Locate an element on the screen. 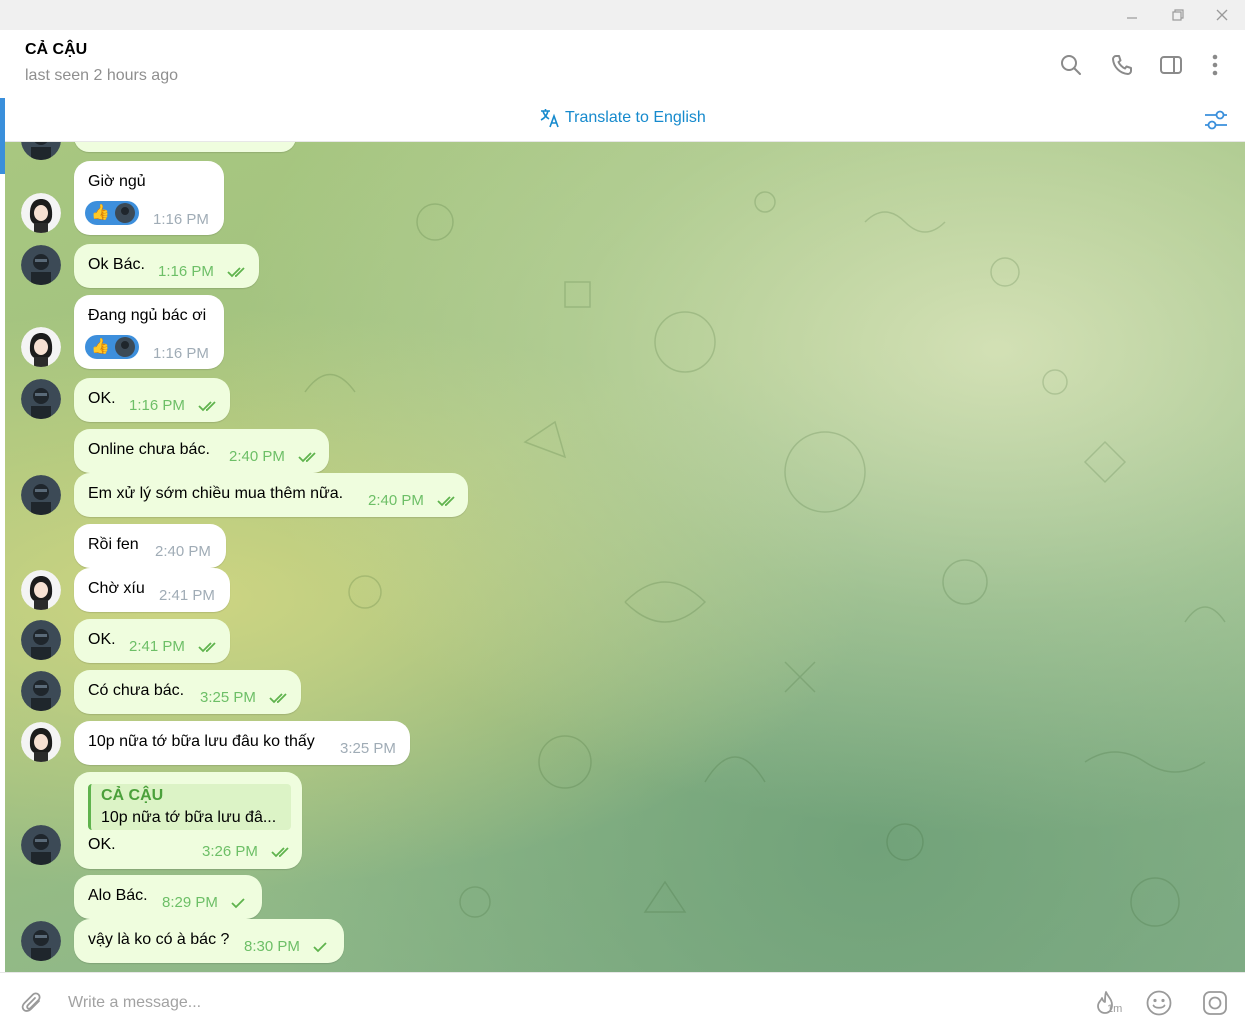 The image size is (1245, 1033). message-composer: 1m is located at coordinates (622, 1002).